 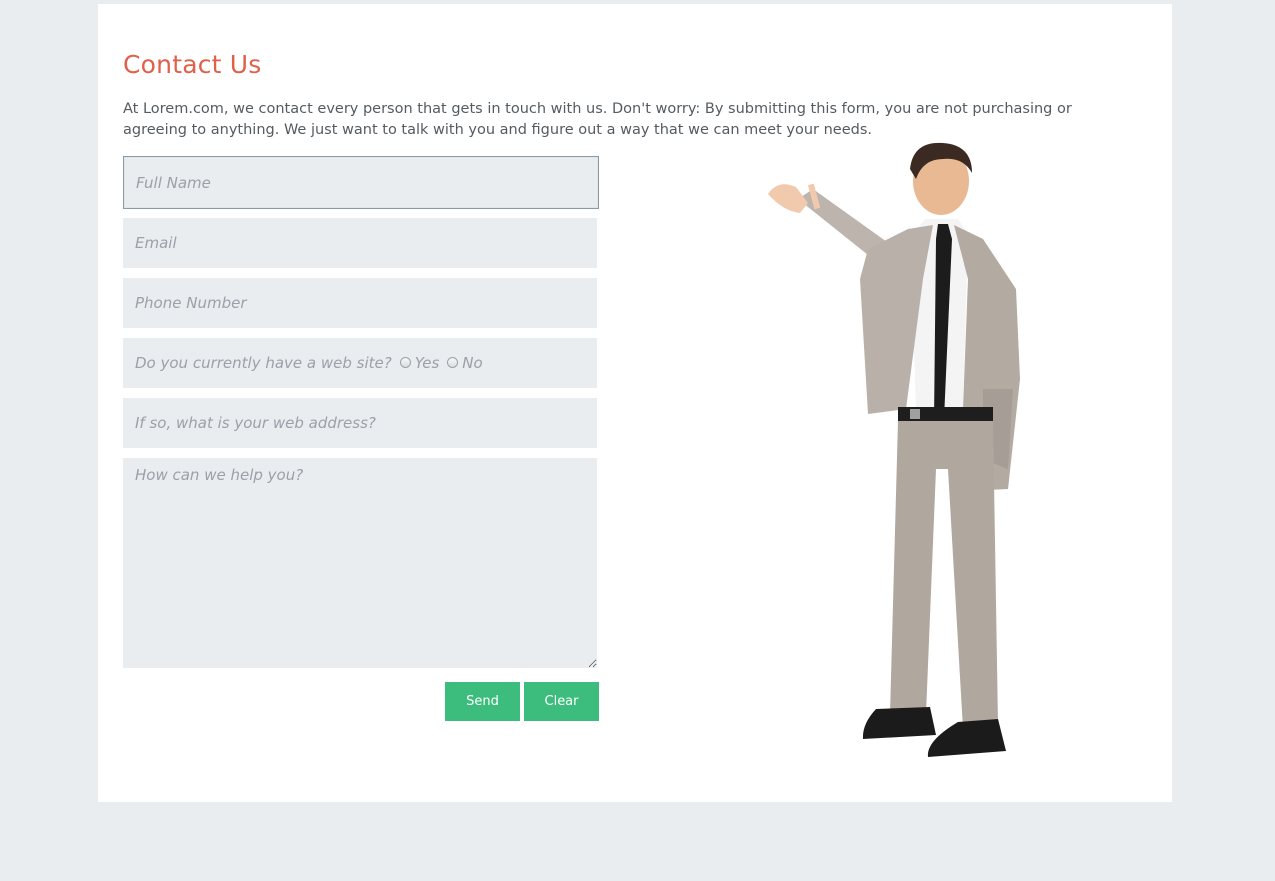 What do you see at coordinates (360, 243) in the screenshot?
I see `email-input` at bounding box center [360, 243].